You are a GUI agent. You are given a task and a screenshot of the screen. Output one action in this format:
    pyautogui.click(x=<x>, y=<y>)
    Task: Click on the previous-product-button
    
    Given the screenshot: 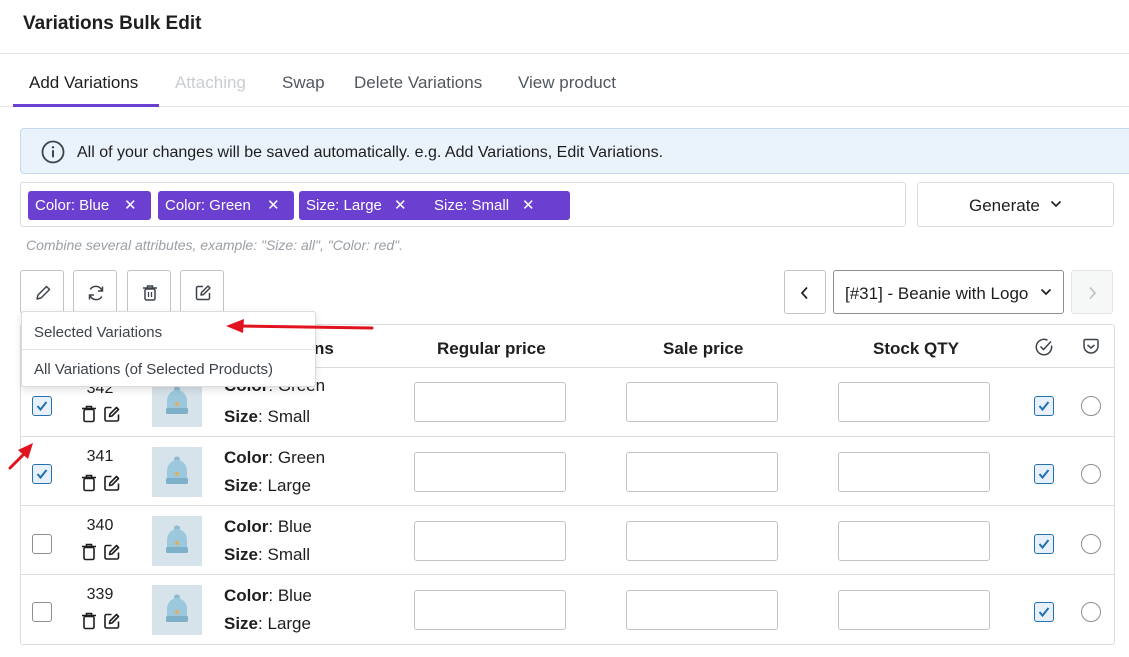 What is the action you would take?
    pyautogui.click(x=805, y=292)
    